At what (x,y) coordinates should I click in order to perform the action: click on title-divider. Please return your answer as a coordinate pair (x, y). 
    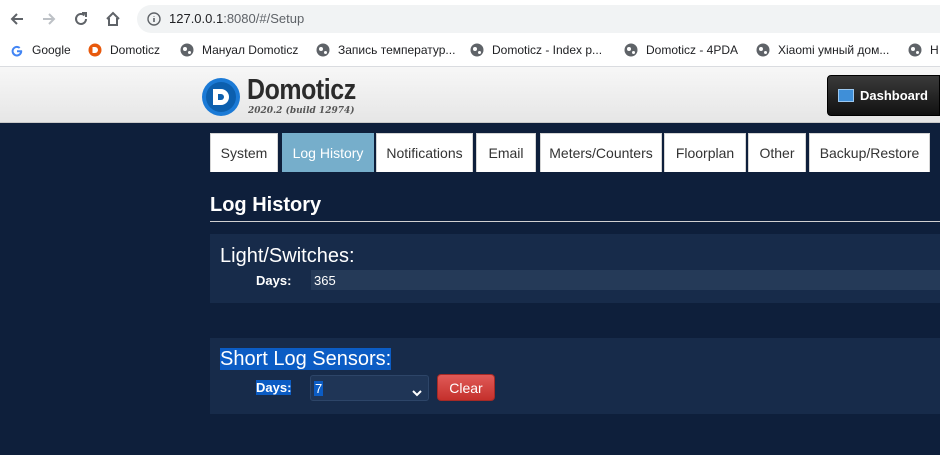
    Looking at the image, I should click on (575, 221).